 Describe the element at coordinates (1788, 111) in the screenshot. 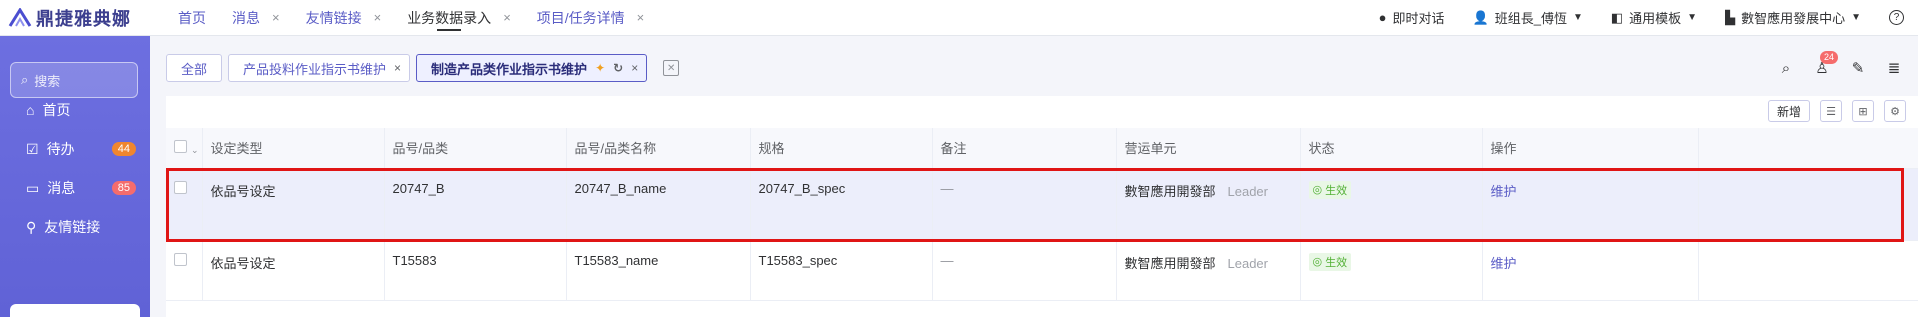

I see `add-button: 新增` at that location.